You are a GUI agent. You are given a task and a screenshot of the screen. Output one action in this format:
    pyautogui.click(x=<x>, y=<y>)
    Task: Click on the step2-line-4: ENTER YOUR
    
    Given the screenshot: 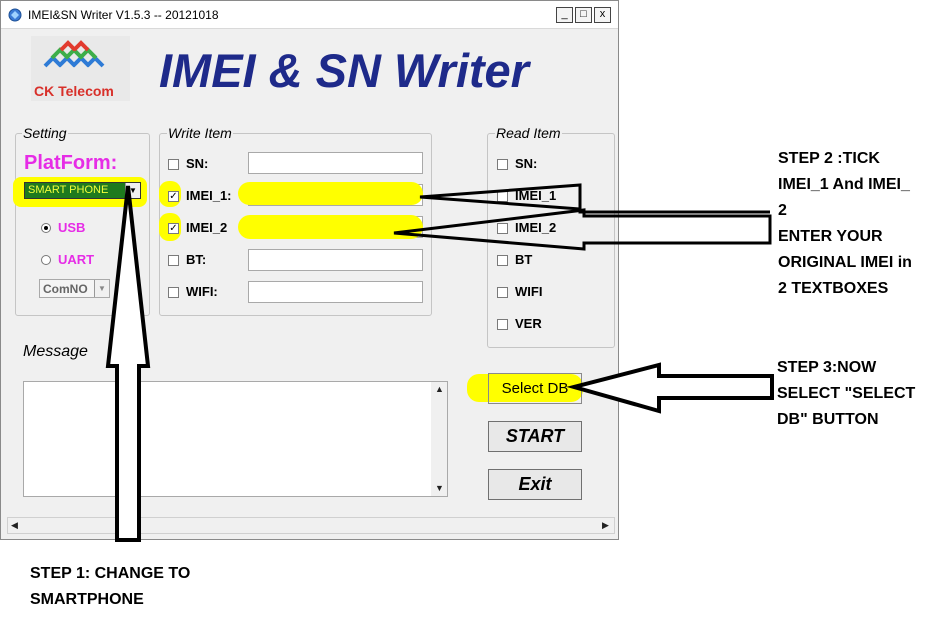 What is the action you would take?
    pyautogui.click(x=830, y=236)
    